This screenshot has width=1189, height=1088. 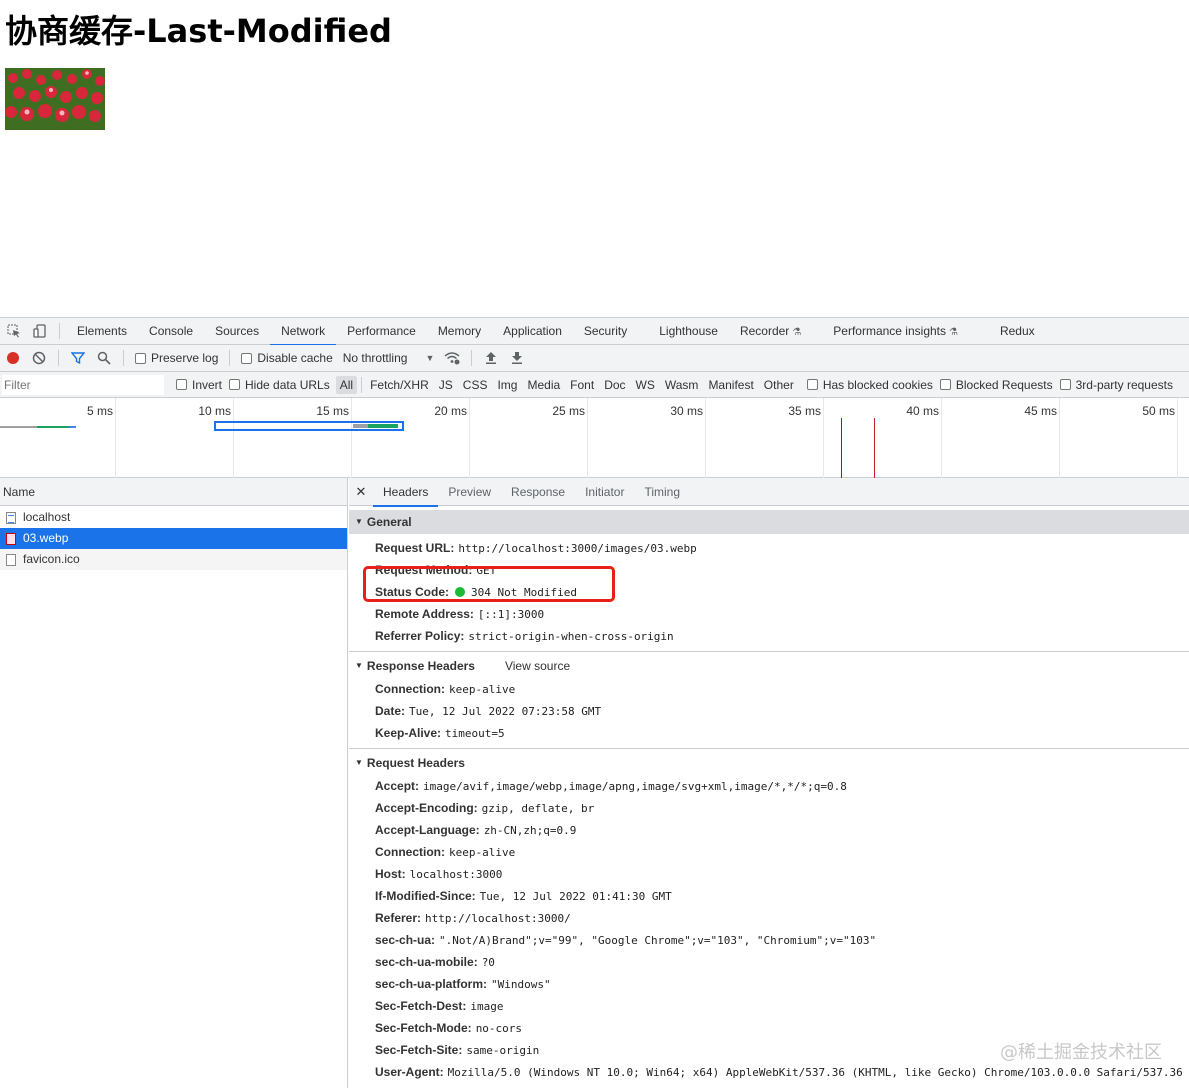 What do you see at coordinates (577, 548) in the screenshot?
I see `header-value: http://localhost:3000/images/03.webp` at bounding box center [577, 548].